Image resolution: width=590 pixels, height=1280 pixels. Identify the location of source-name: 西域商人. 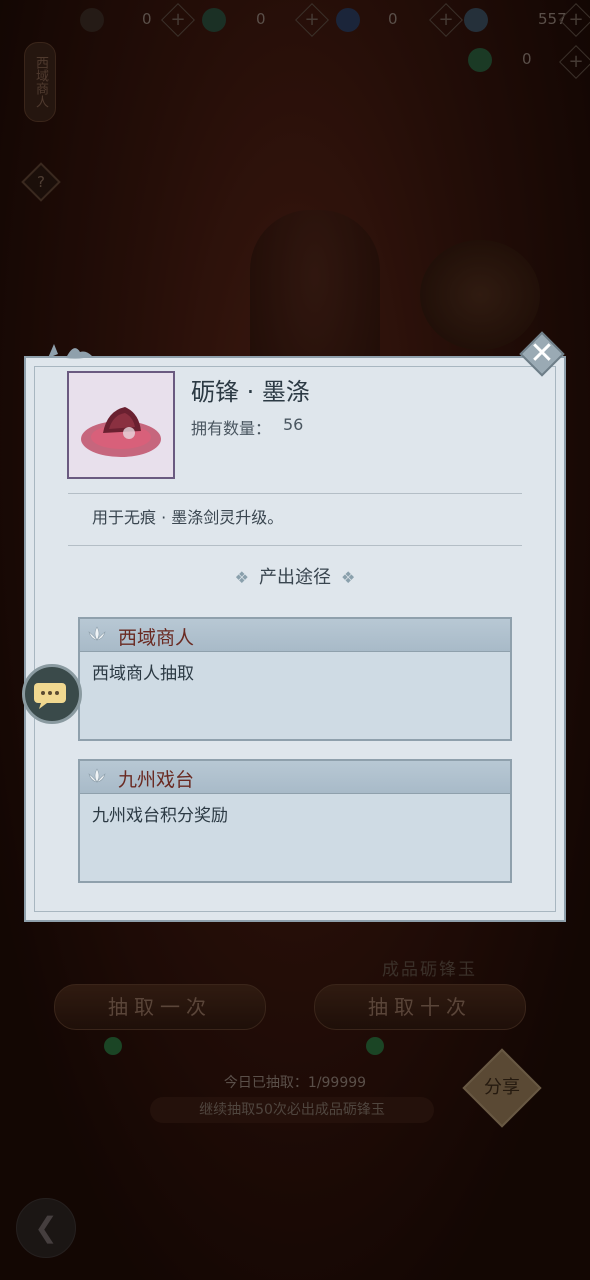
(156, 638).